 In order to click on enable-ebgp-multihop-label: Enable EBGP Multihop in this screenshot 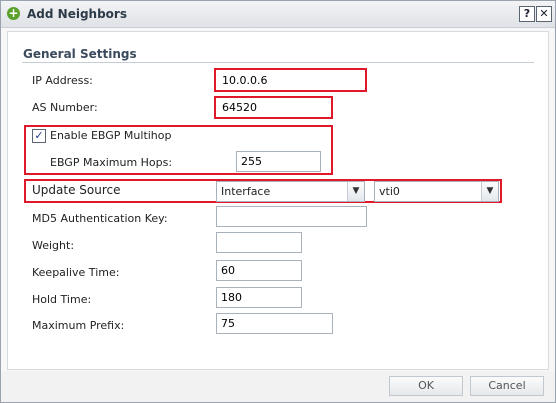, I will do `click(111, 135)`.